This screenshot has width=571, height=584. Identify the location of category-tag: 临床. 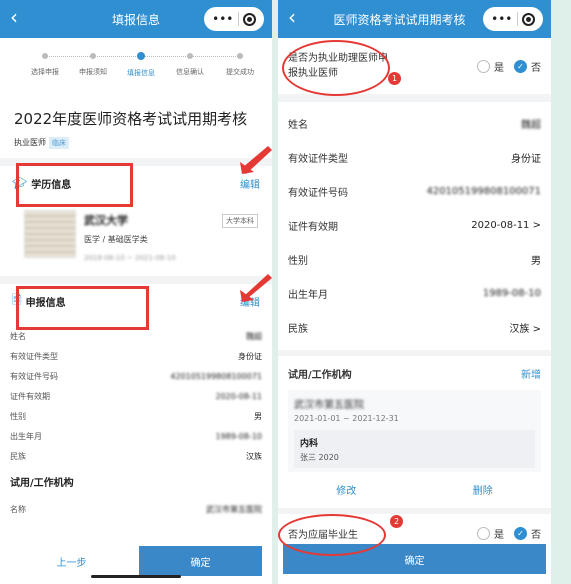
(59, 143).